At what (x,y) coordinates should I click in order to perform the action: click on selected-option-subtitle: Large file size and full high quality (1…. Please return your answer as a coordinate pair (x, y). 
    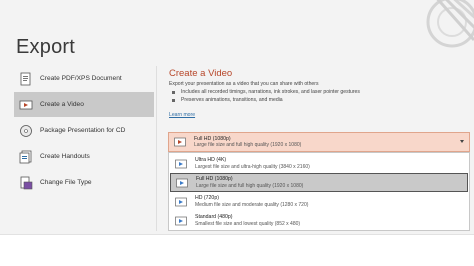
    Looking at the image, I should click on (248, 145).